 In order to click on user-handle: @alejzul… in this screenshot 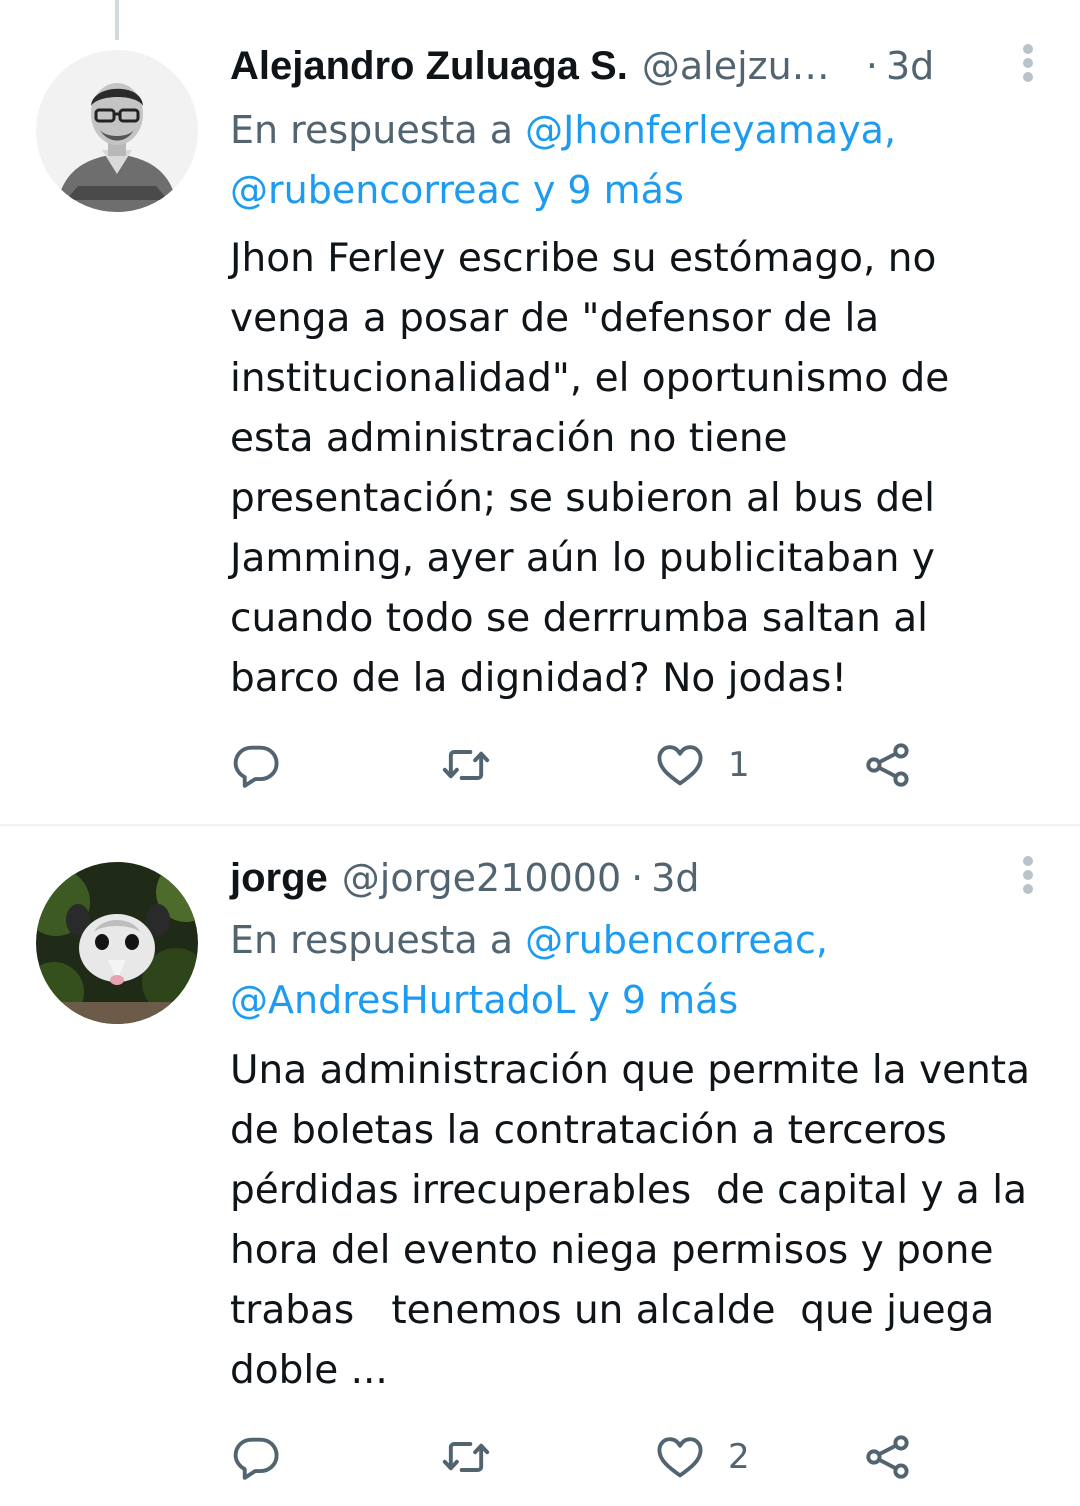, I will do `click(740, 66)`.